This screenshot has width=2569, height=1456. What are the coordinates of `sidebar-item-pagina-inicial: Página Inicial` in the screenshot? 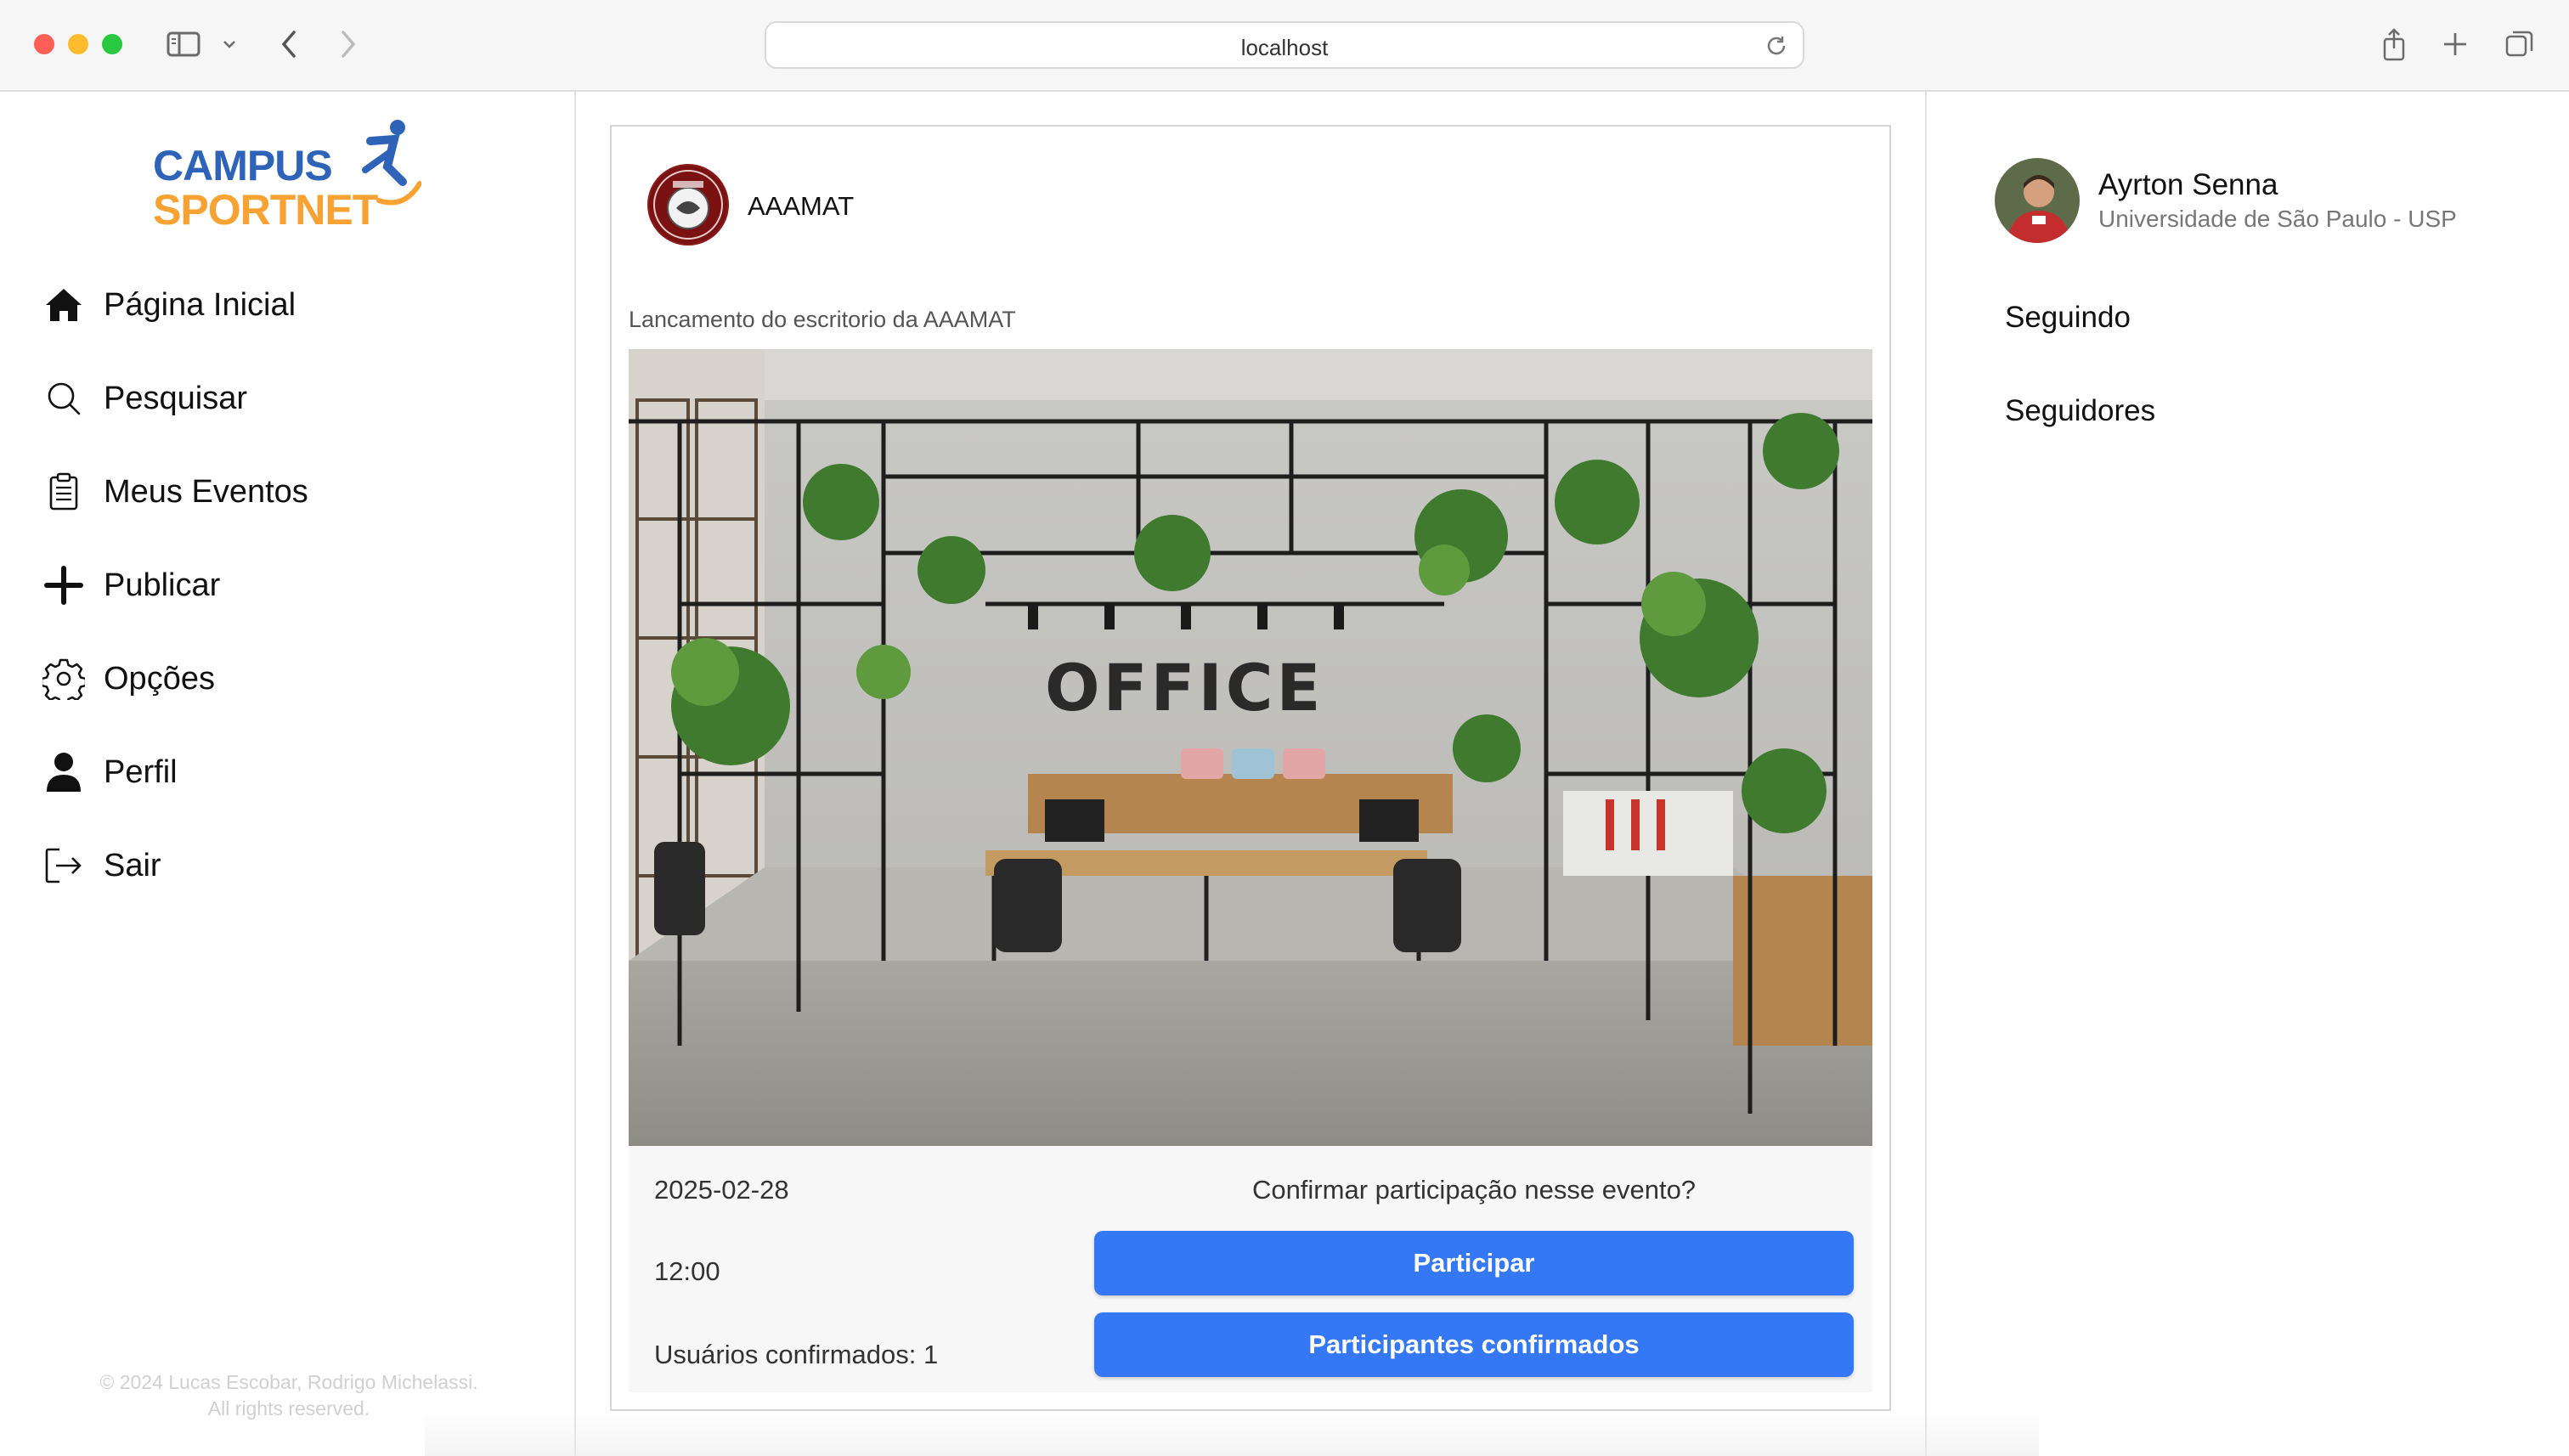 It's located at (169, 305).